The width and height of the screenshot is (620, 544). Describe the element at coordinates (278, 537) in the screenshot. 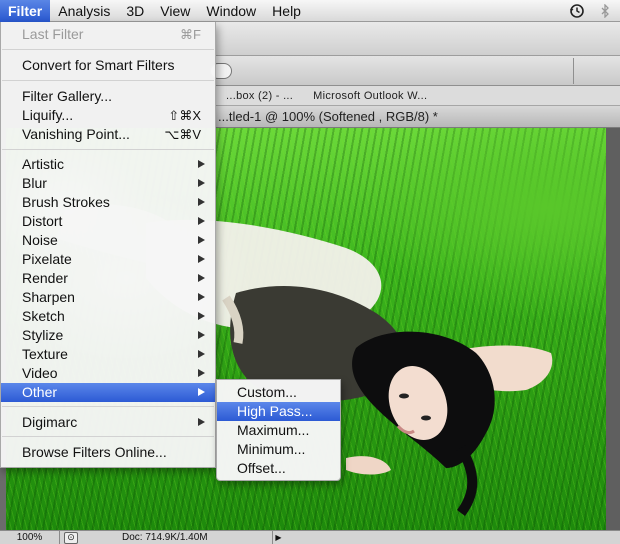

I see `status-menu-arrow-icon: ▶` at that location.